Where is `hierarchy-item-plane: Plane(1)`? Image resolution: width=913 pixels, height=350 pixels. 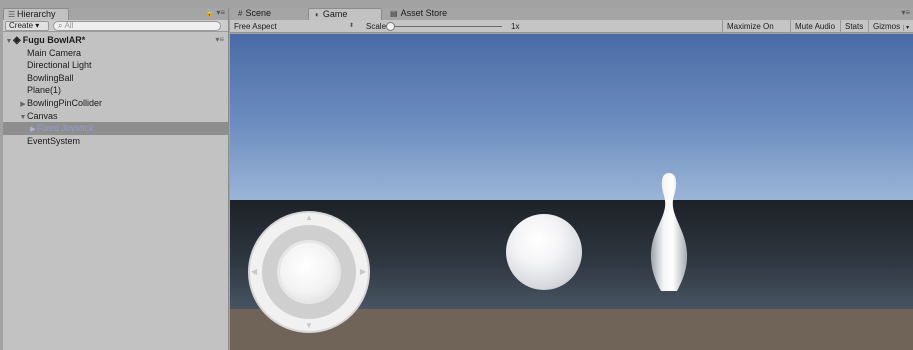
hierarchy-item-plane: Plane(1) is located at coordinates (115, 90).